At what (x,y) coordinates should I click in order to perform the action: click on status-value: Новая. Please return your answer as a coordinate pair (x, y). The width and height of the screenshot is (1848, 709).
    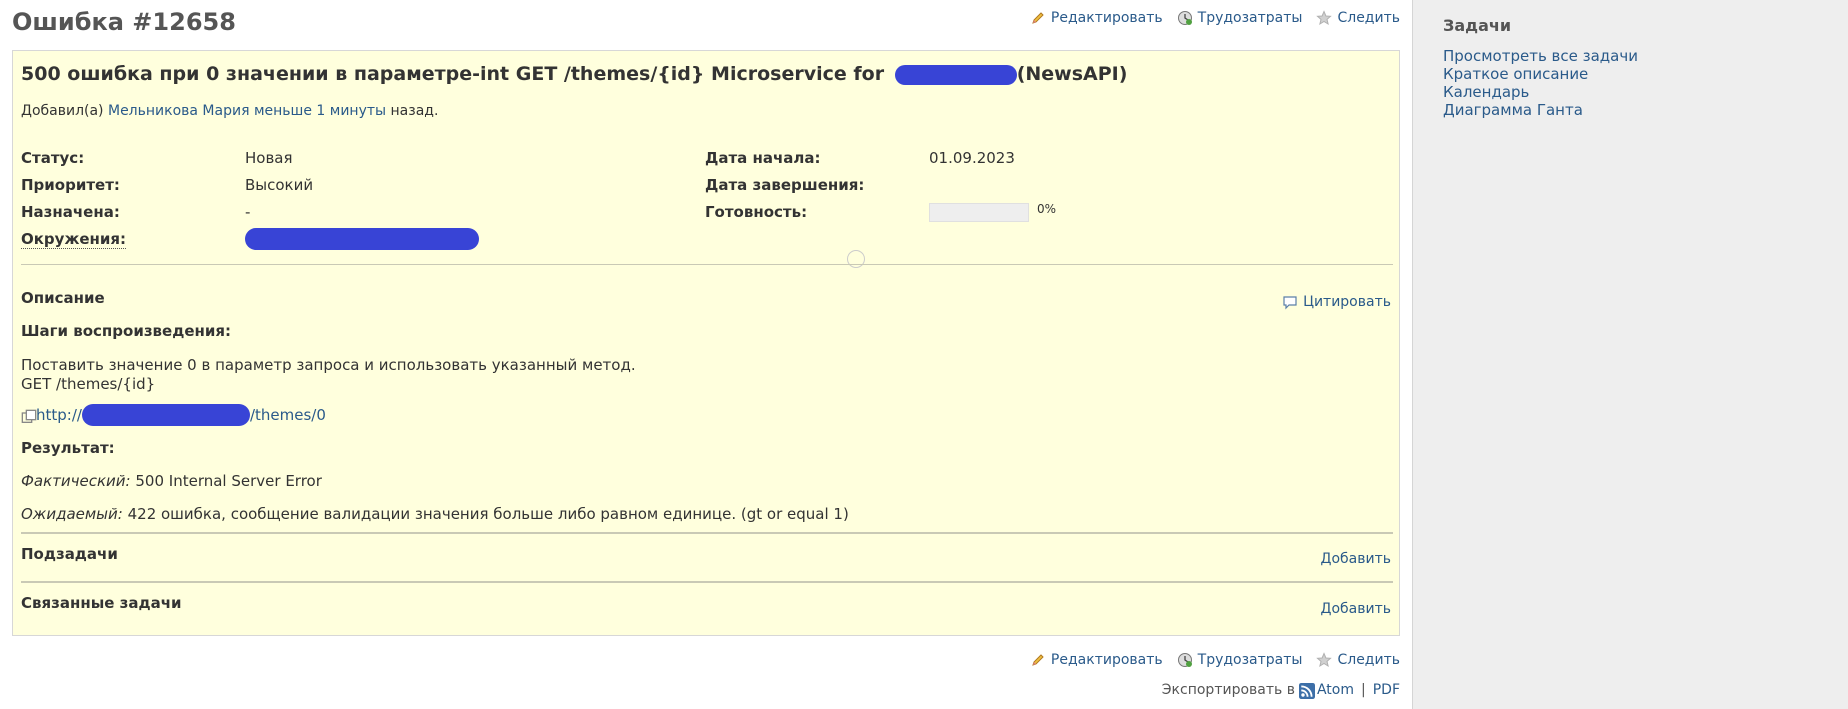
    Looking at the image, I should click on (269, 158).